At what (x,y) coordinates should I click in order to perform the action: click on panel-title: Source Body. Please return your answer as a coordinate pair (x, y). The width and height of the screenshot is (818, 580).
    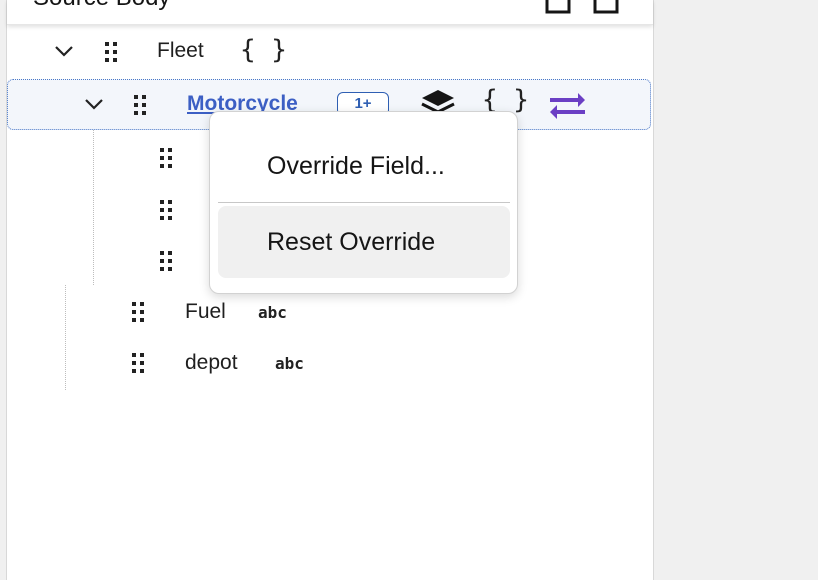
    Looking at the image, I should click on (101, 6).